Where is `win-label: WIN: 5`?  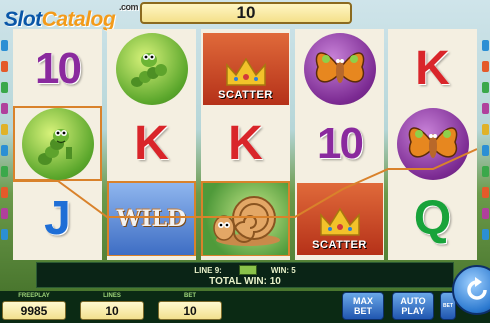
win-label: WIN: 5 is located at coordinates (283, 270).